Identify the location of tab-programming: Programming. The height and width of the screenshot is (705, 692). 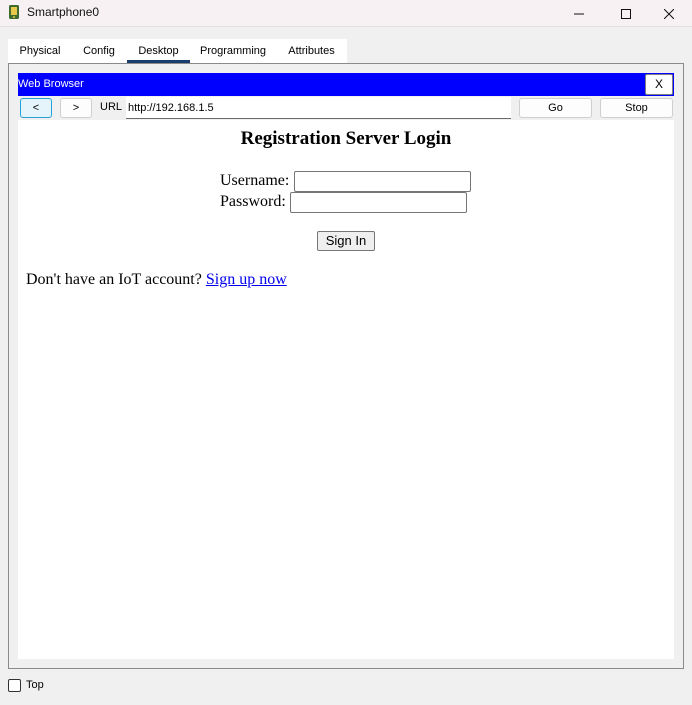
(233, 51).